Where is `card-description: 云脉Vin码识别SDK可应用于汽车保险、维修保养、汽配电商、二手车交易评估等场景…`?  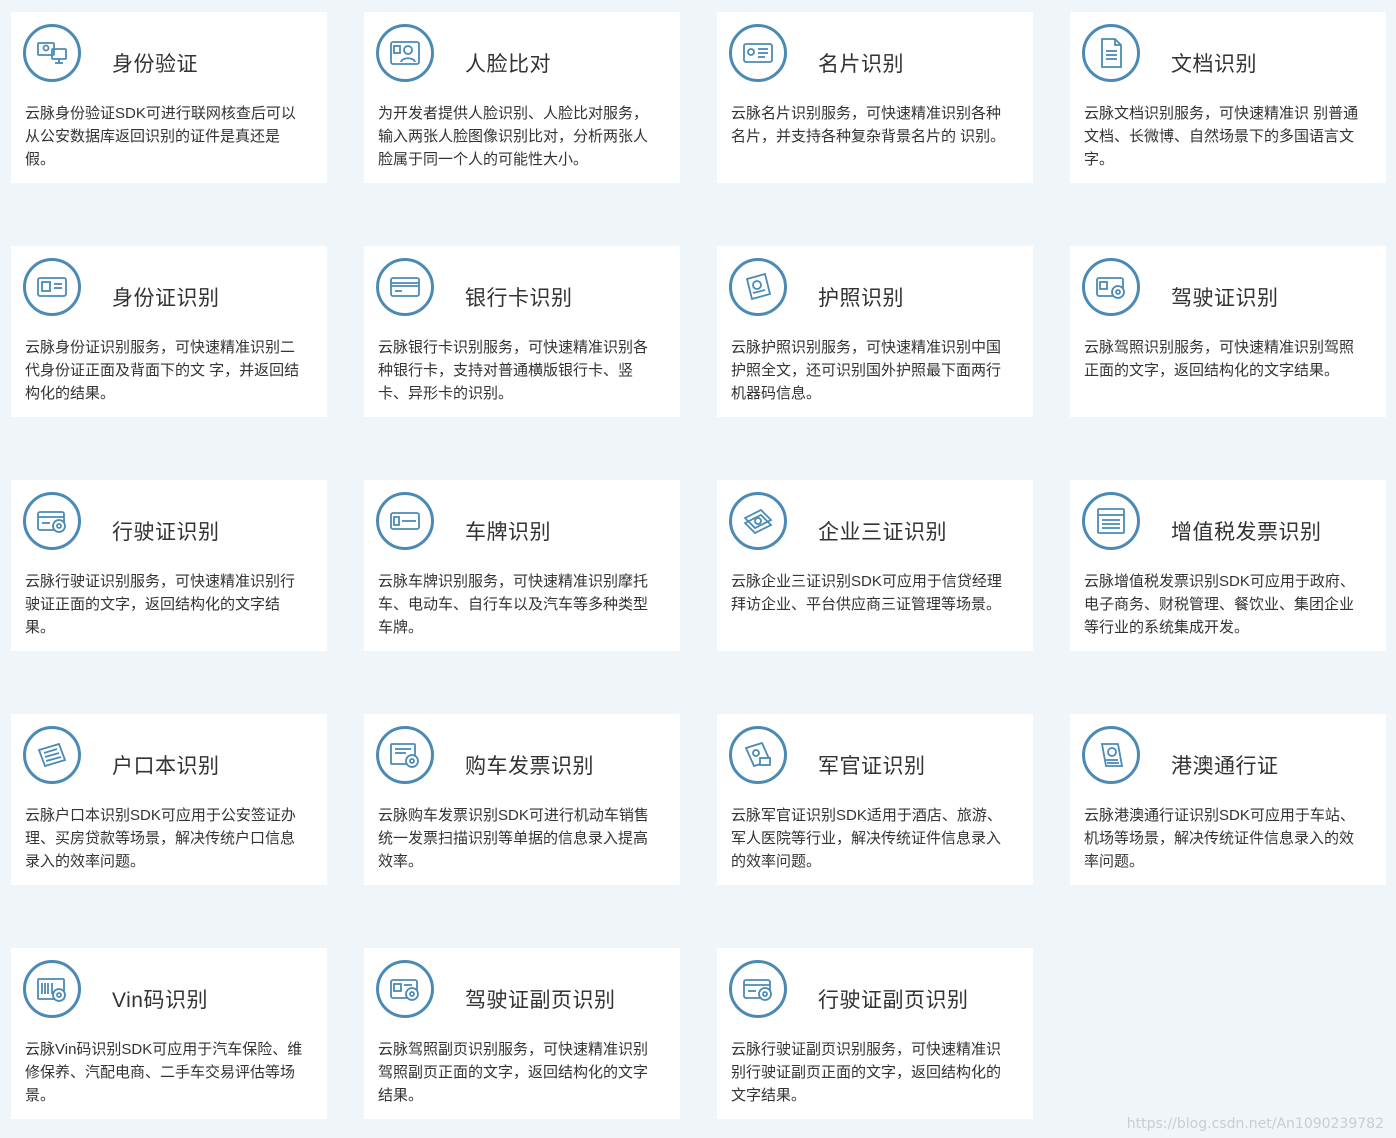
card-description: 云脉Vin码识别SDK可应用于汽车保险、维修保养、汽配电商、二手车交易评估等场景… is located at coordinates (164, 1072).